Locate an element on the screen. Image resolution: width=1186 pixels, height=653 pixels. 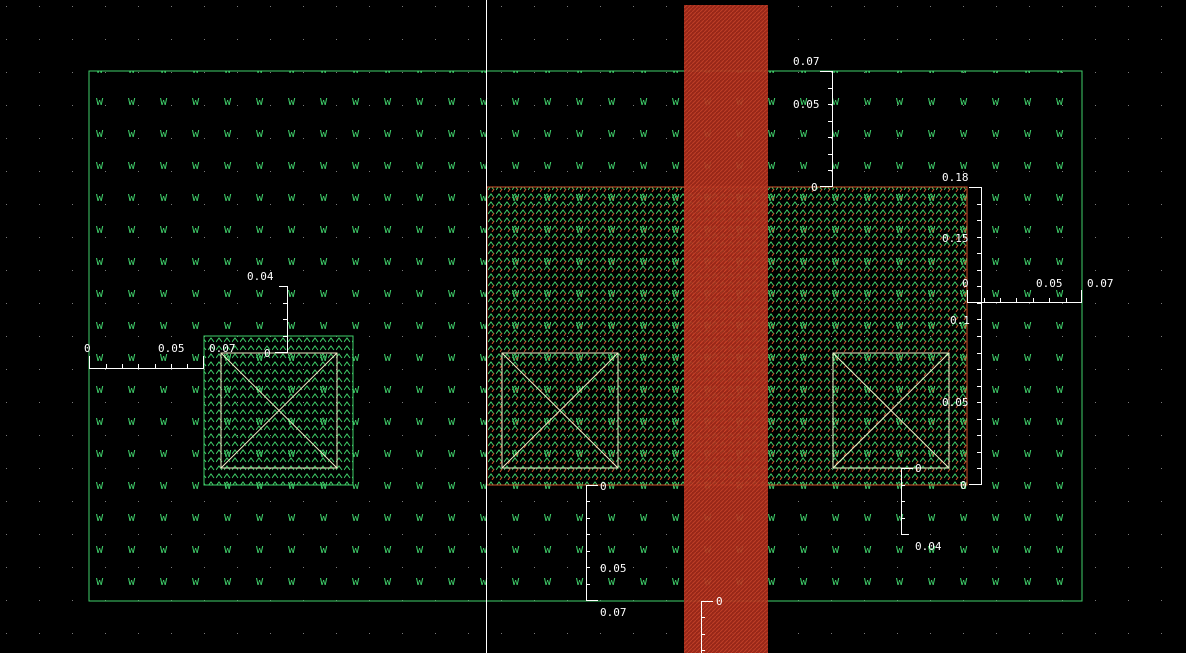
ruler-left-h-end: 0.07 is located at coordinates (222, 348).